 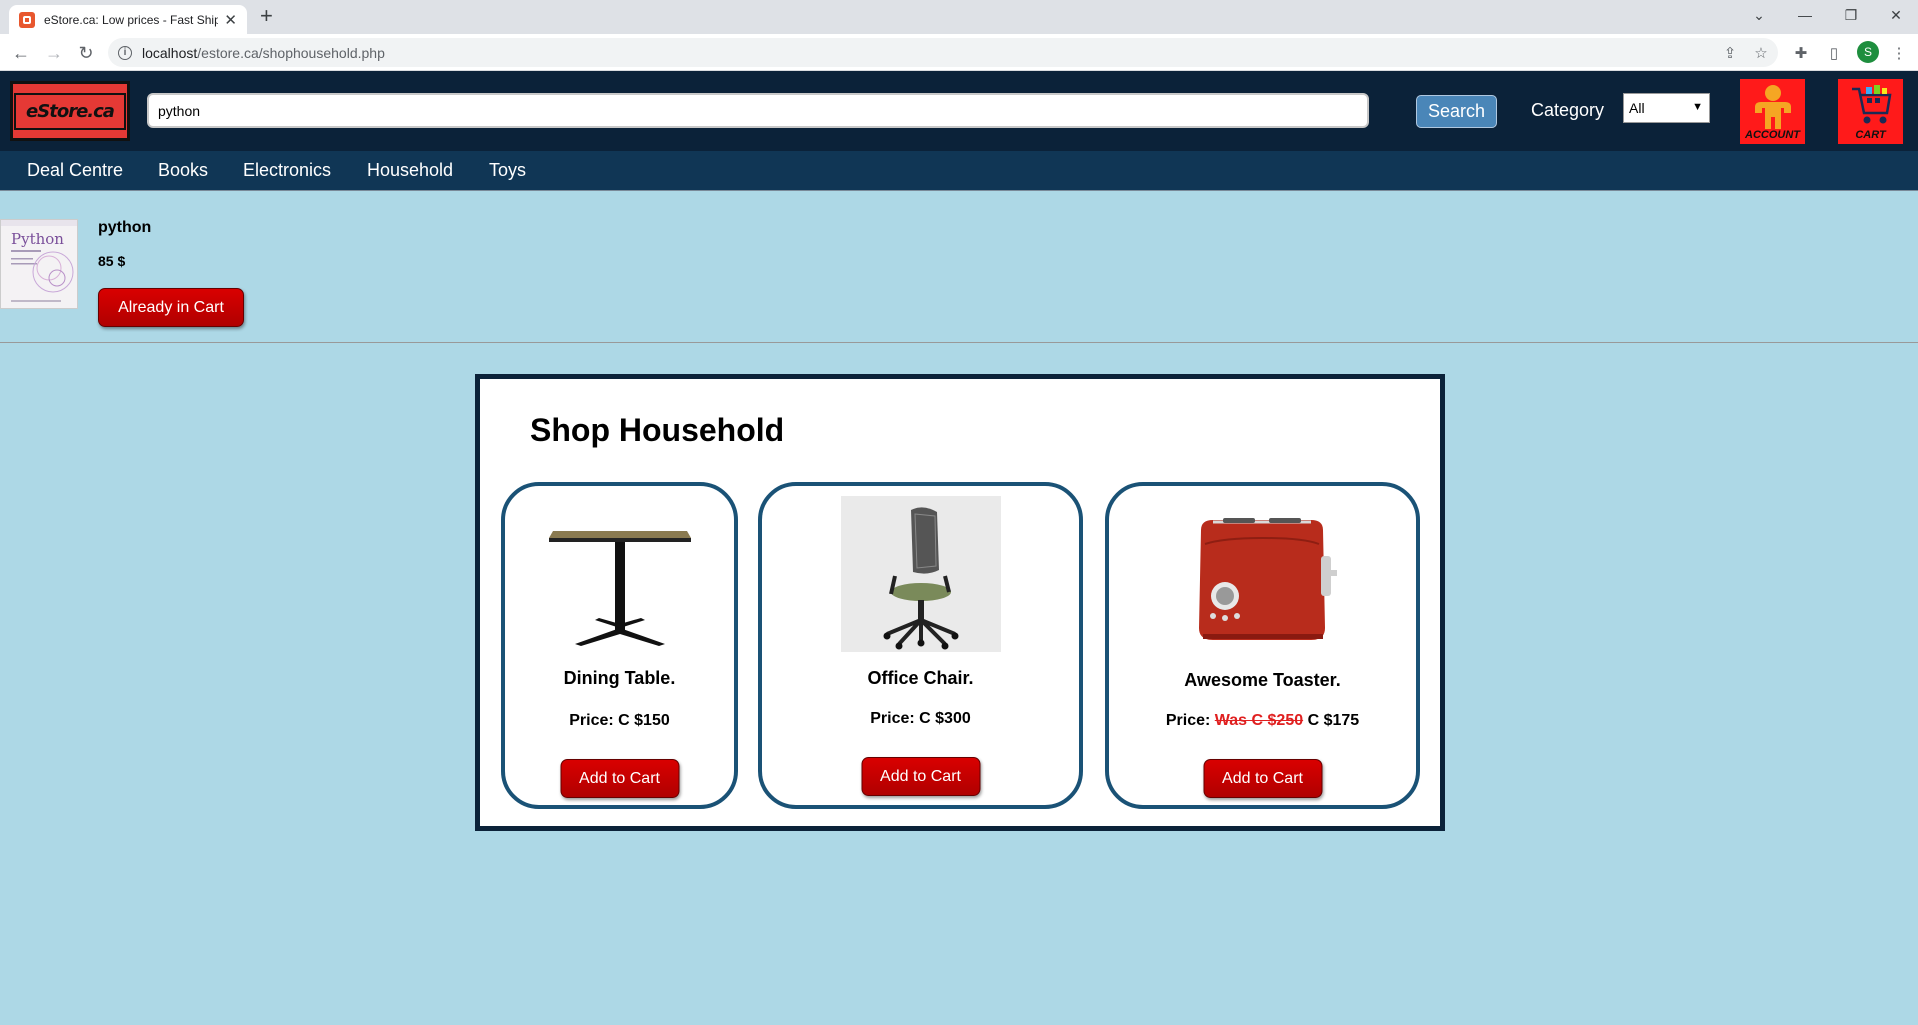 What do you see at coordinates (125, 52) in the screenshot?
I see `site-info-icon: i` at bounding box center [125, 52].